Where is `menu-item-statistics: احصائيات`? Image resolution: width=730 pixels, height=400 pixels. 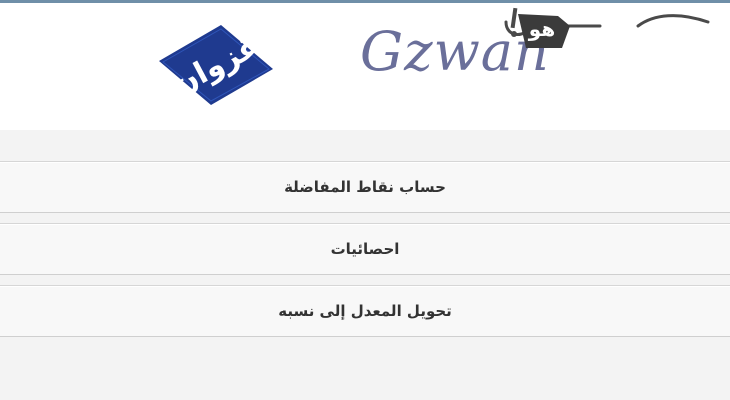
menu-item-statistics: احصائيات is located at coordinates (365, 249).